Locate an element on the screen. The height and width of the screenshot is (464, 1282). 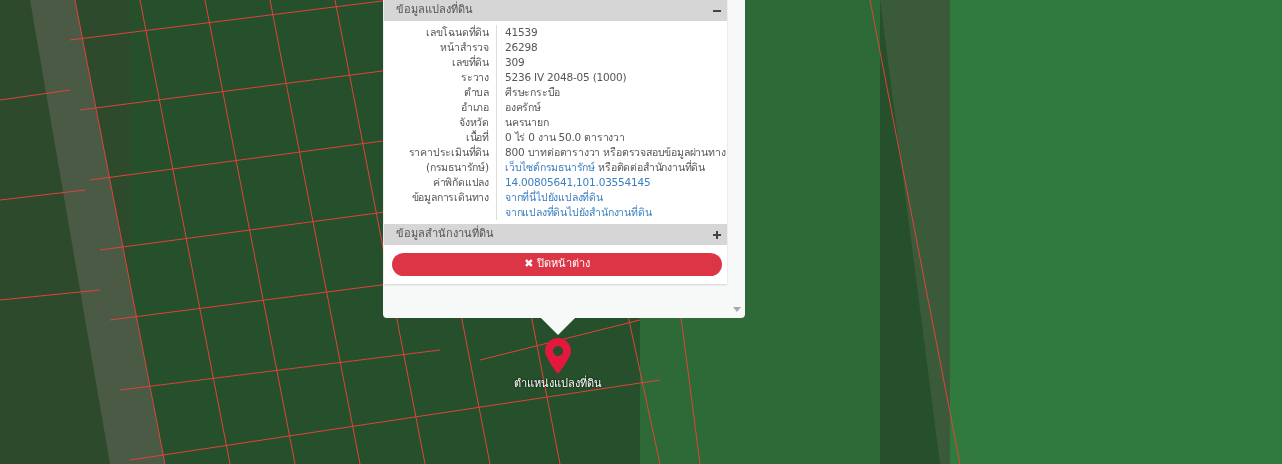
field-value: 309 is located at coordinates (515, 62).